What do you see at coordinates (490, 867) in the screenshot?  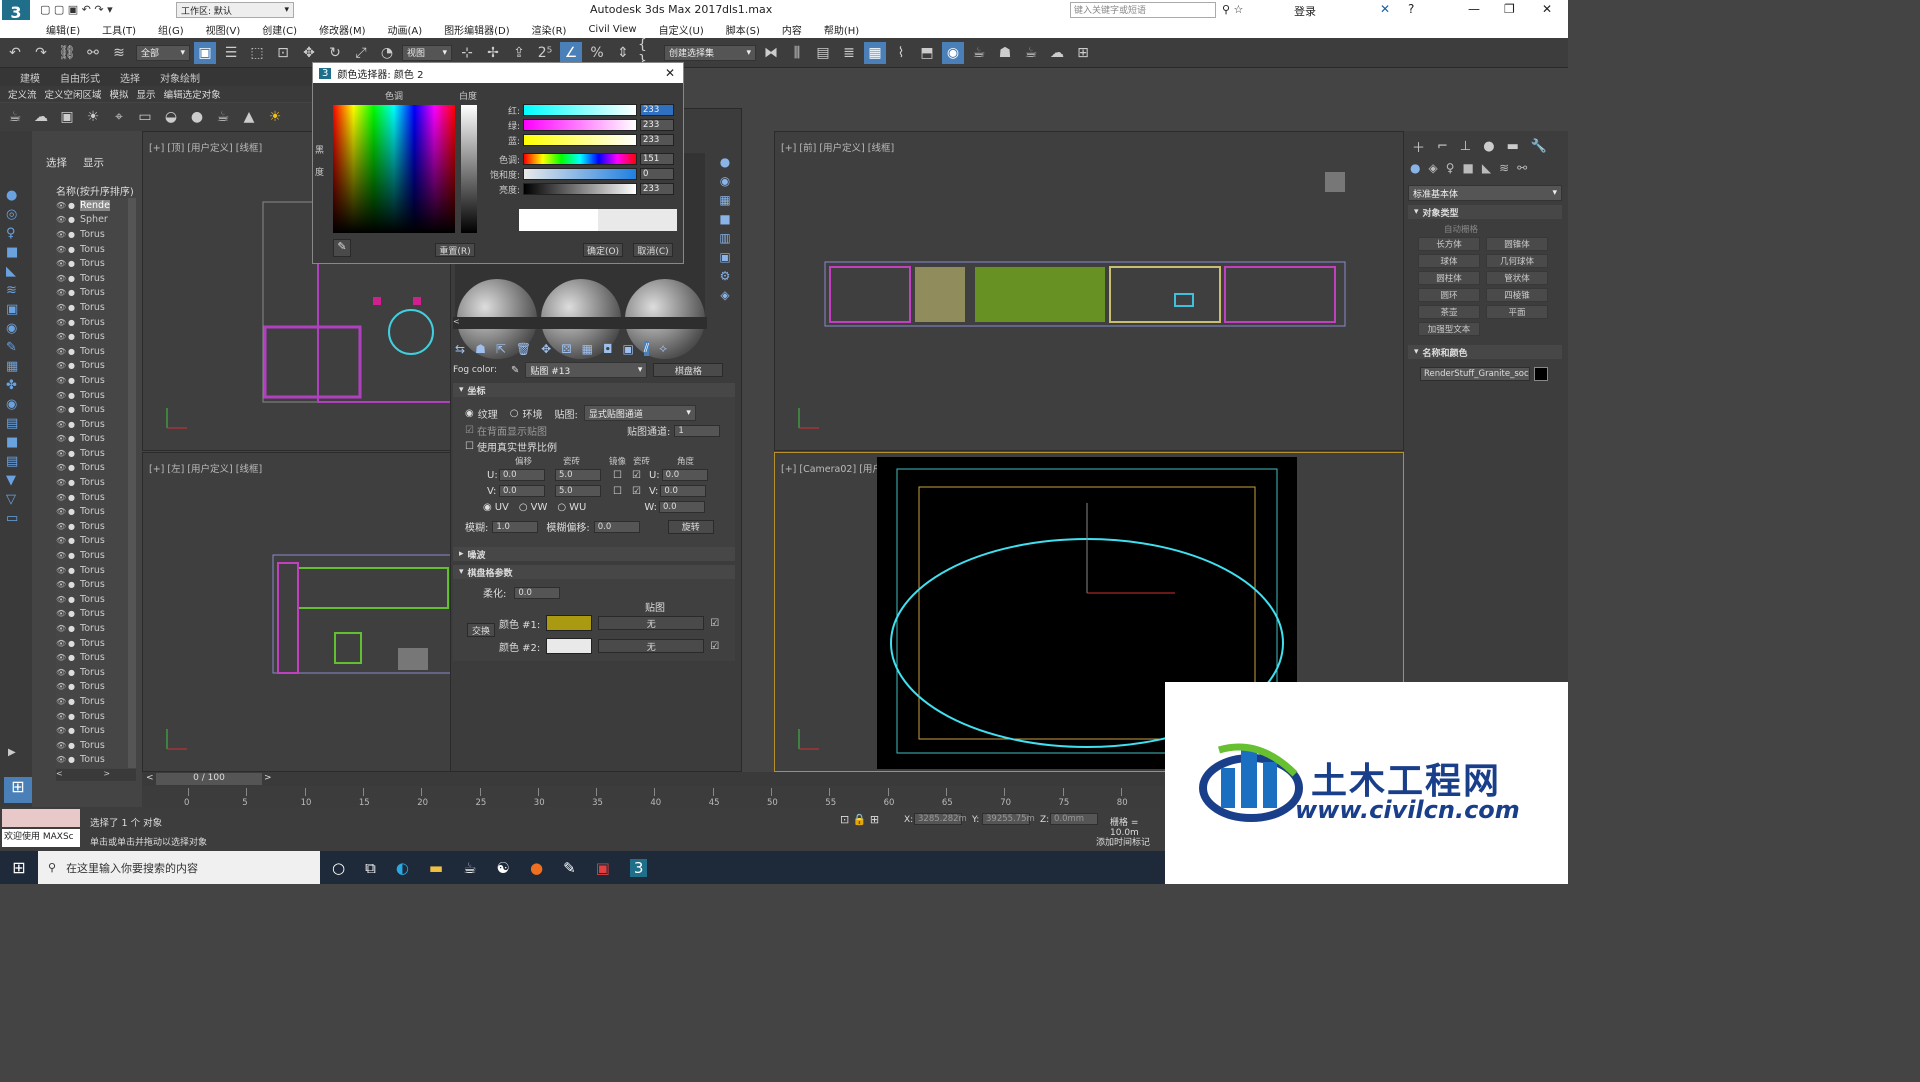 I see `taskbar-apps: ○ ⧉ ◐ ▬ ☕ ☯ ● ✎ ▣ 3` at bounding box center [490, 867].